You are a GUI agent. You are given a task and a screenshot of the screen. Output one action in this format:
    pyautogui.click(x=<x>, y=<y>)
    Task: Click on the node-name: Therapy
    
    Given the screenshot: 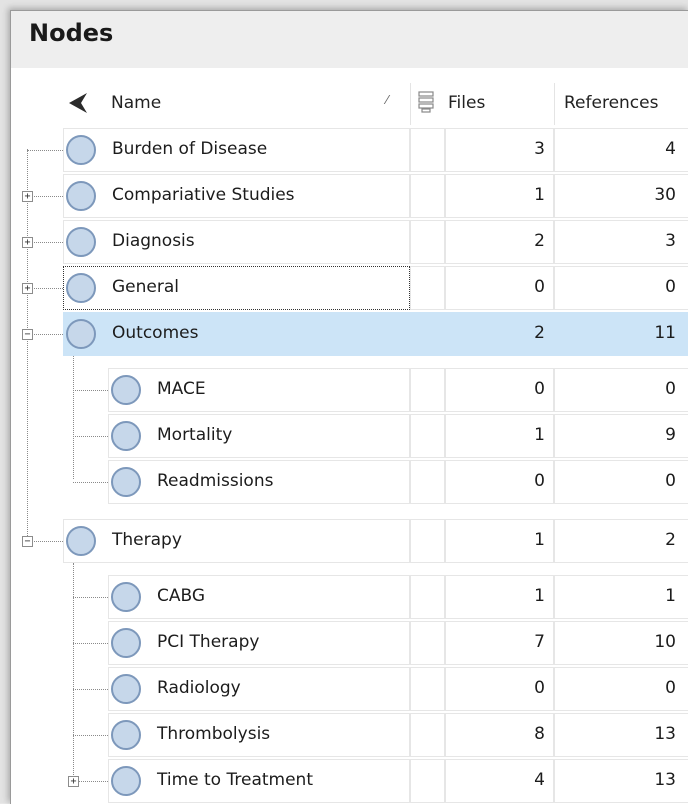 What is the action you would take?
    pyautogui.click(x=147, y=540)
    